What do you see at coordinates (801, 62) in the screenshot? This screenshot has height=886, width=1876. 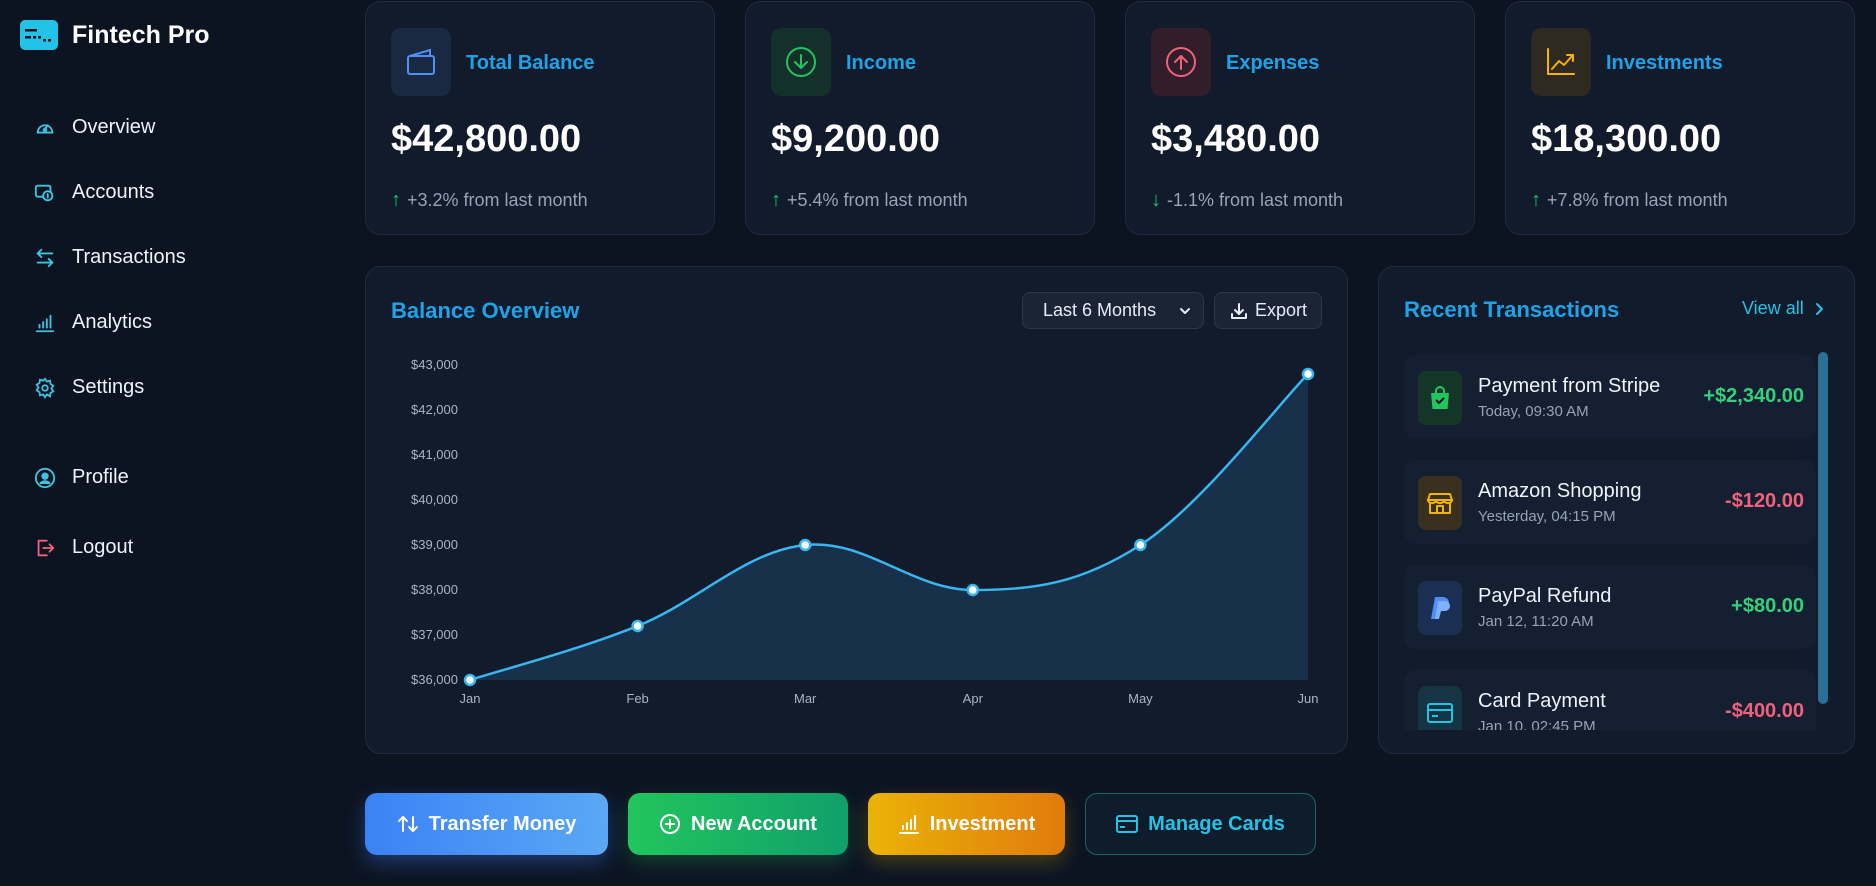 I see `arrow-down-circle-icon` at bounding box center [801, 62].